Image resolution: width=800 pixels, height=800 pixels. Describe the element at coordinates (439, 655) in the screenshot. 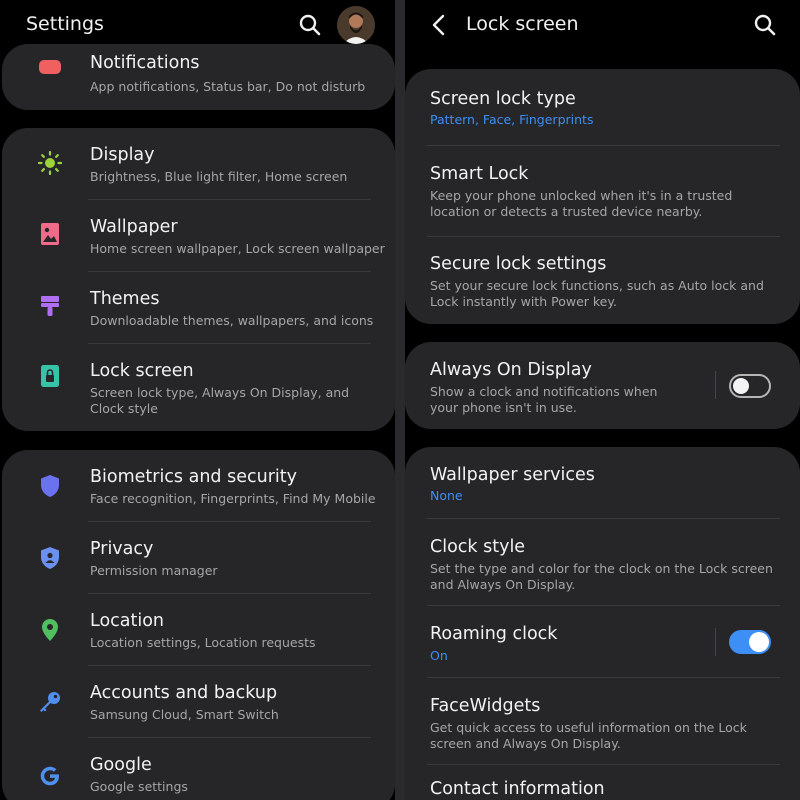

I see `setting-subtitle: On` at that location.